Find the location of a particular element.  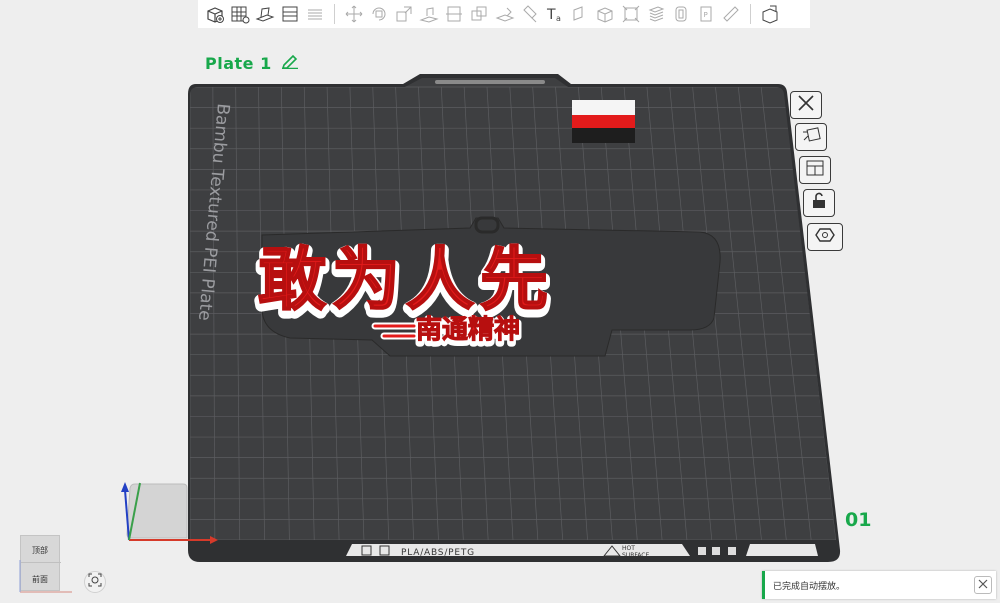

add-cube-icon is located at coordinates (215, 14).